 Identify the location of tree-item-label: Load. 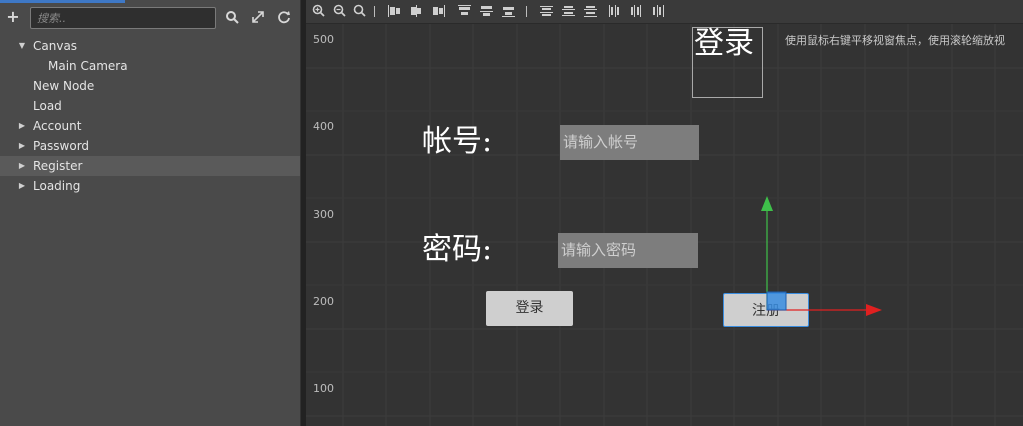
(47, 106).